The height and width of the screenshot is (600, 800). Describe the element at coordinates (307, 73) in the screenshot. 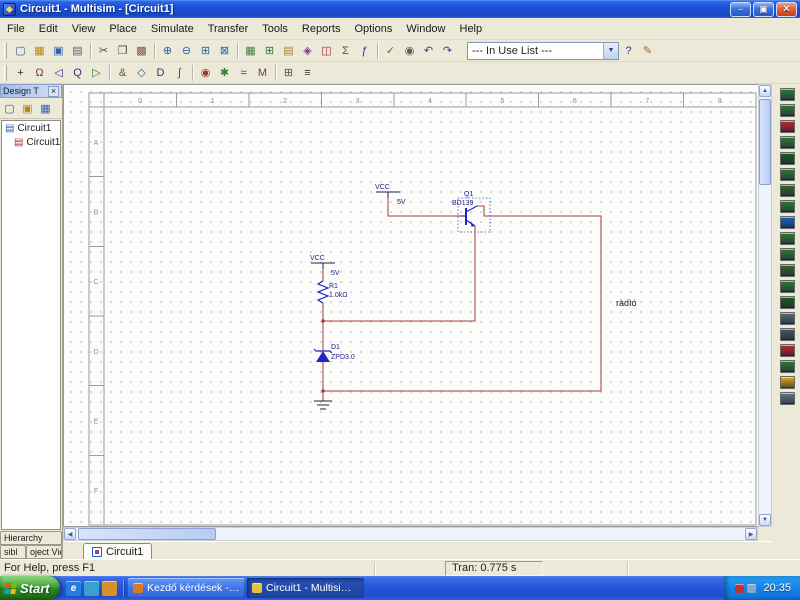

I see `place-bus-icon: ≡` at that location.